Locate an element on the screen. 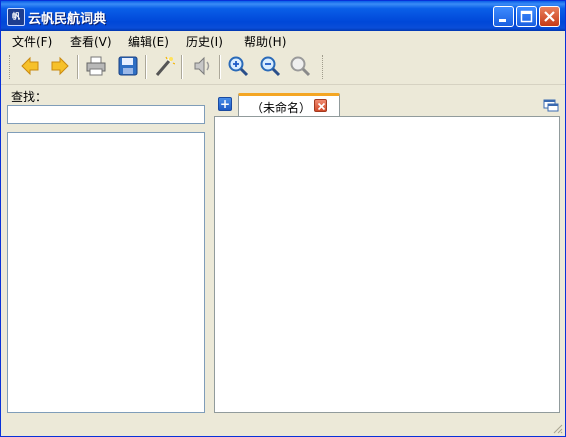 The width and height of the screenshot is (566, 437). tab-list-button is located at coordinates (551, 105).